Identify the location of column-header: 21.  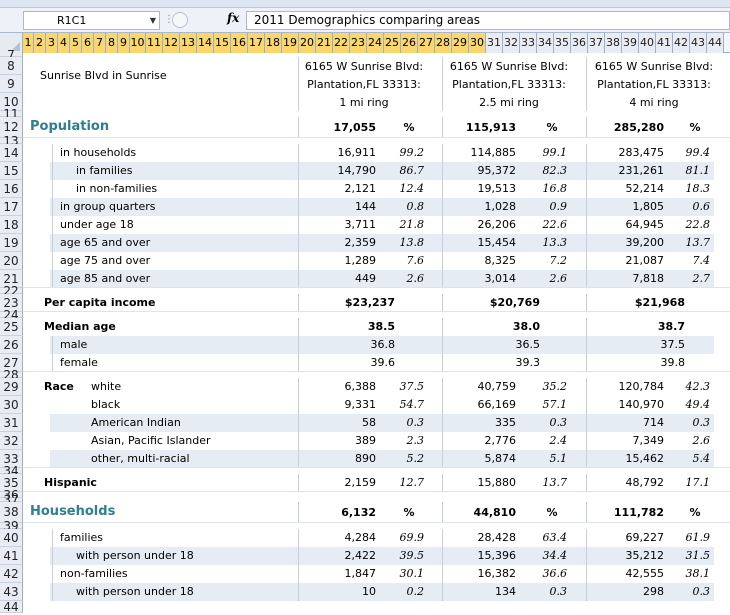
(324, 43).